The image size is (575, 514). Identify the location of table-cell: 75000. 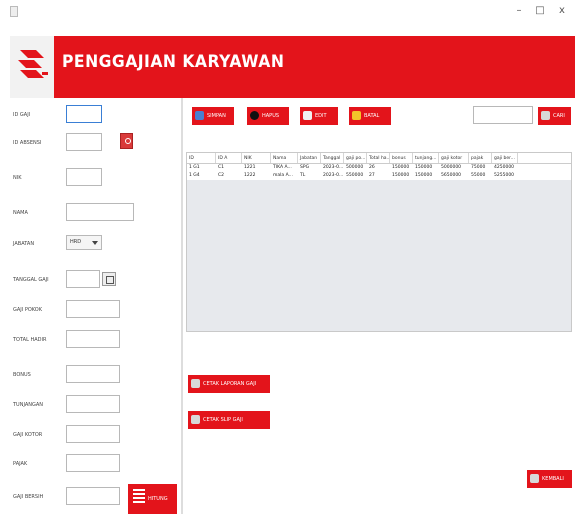
(478, 167).